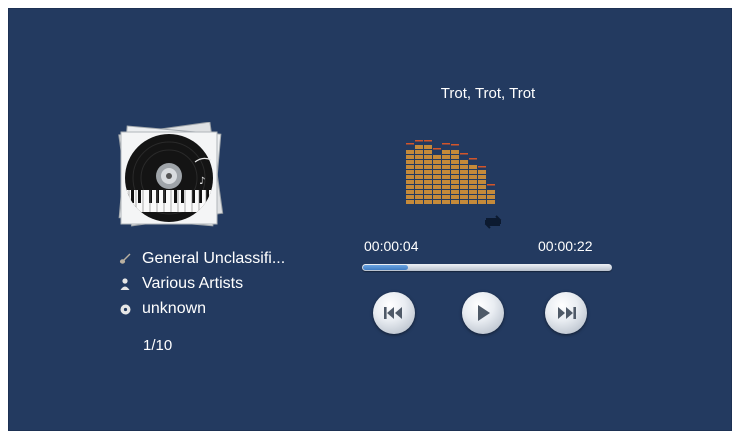  What do you see at coordinates (493, 222) in the screenshot?
I see `repeat-icon` at bounding box center [493, 222].